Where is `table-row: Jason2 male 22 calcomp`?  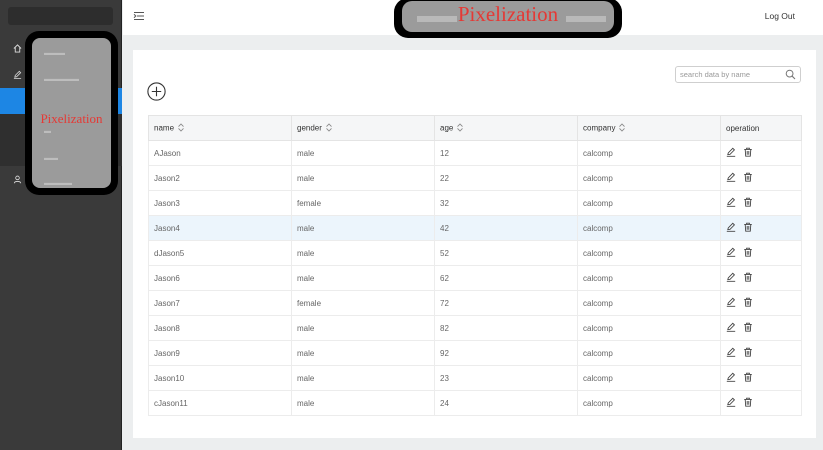
table-row: Jason2 male 22 calcomp is located at coordinates (475, 178).